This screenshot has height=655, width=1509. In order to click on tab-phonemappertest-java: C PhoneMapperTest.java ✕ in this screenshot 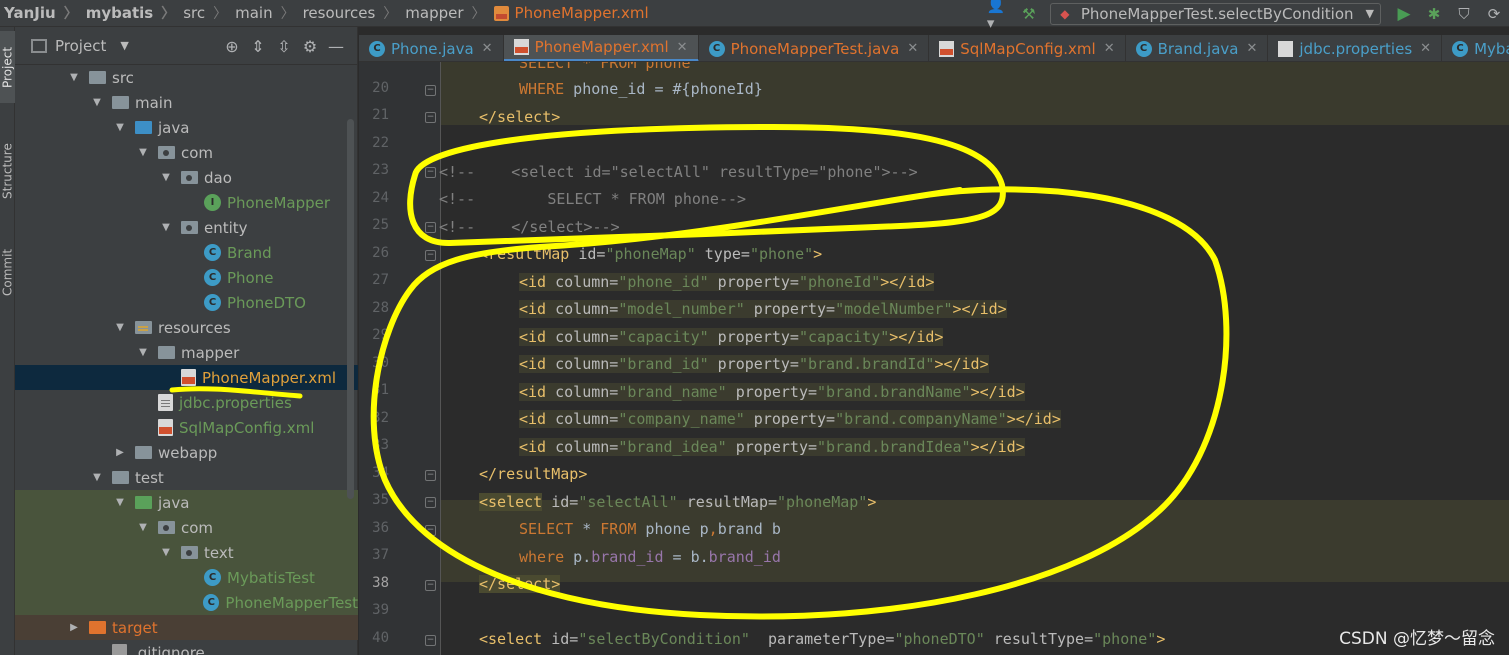, I will do `click(814, 48)`.